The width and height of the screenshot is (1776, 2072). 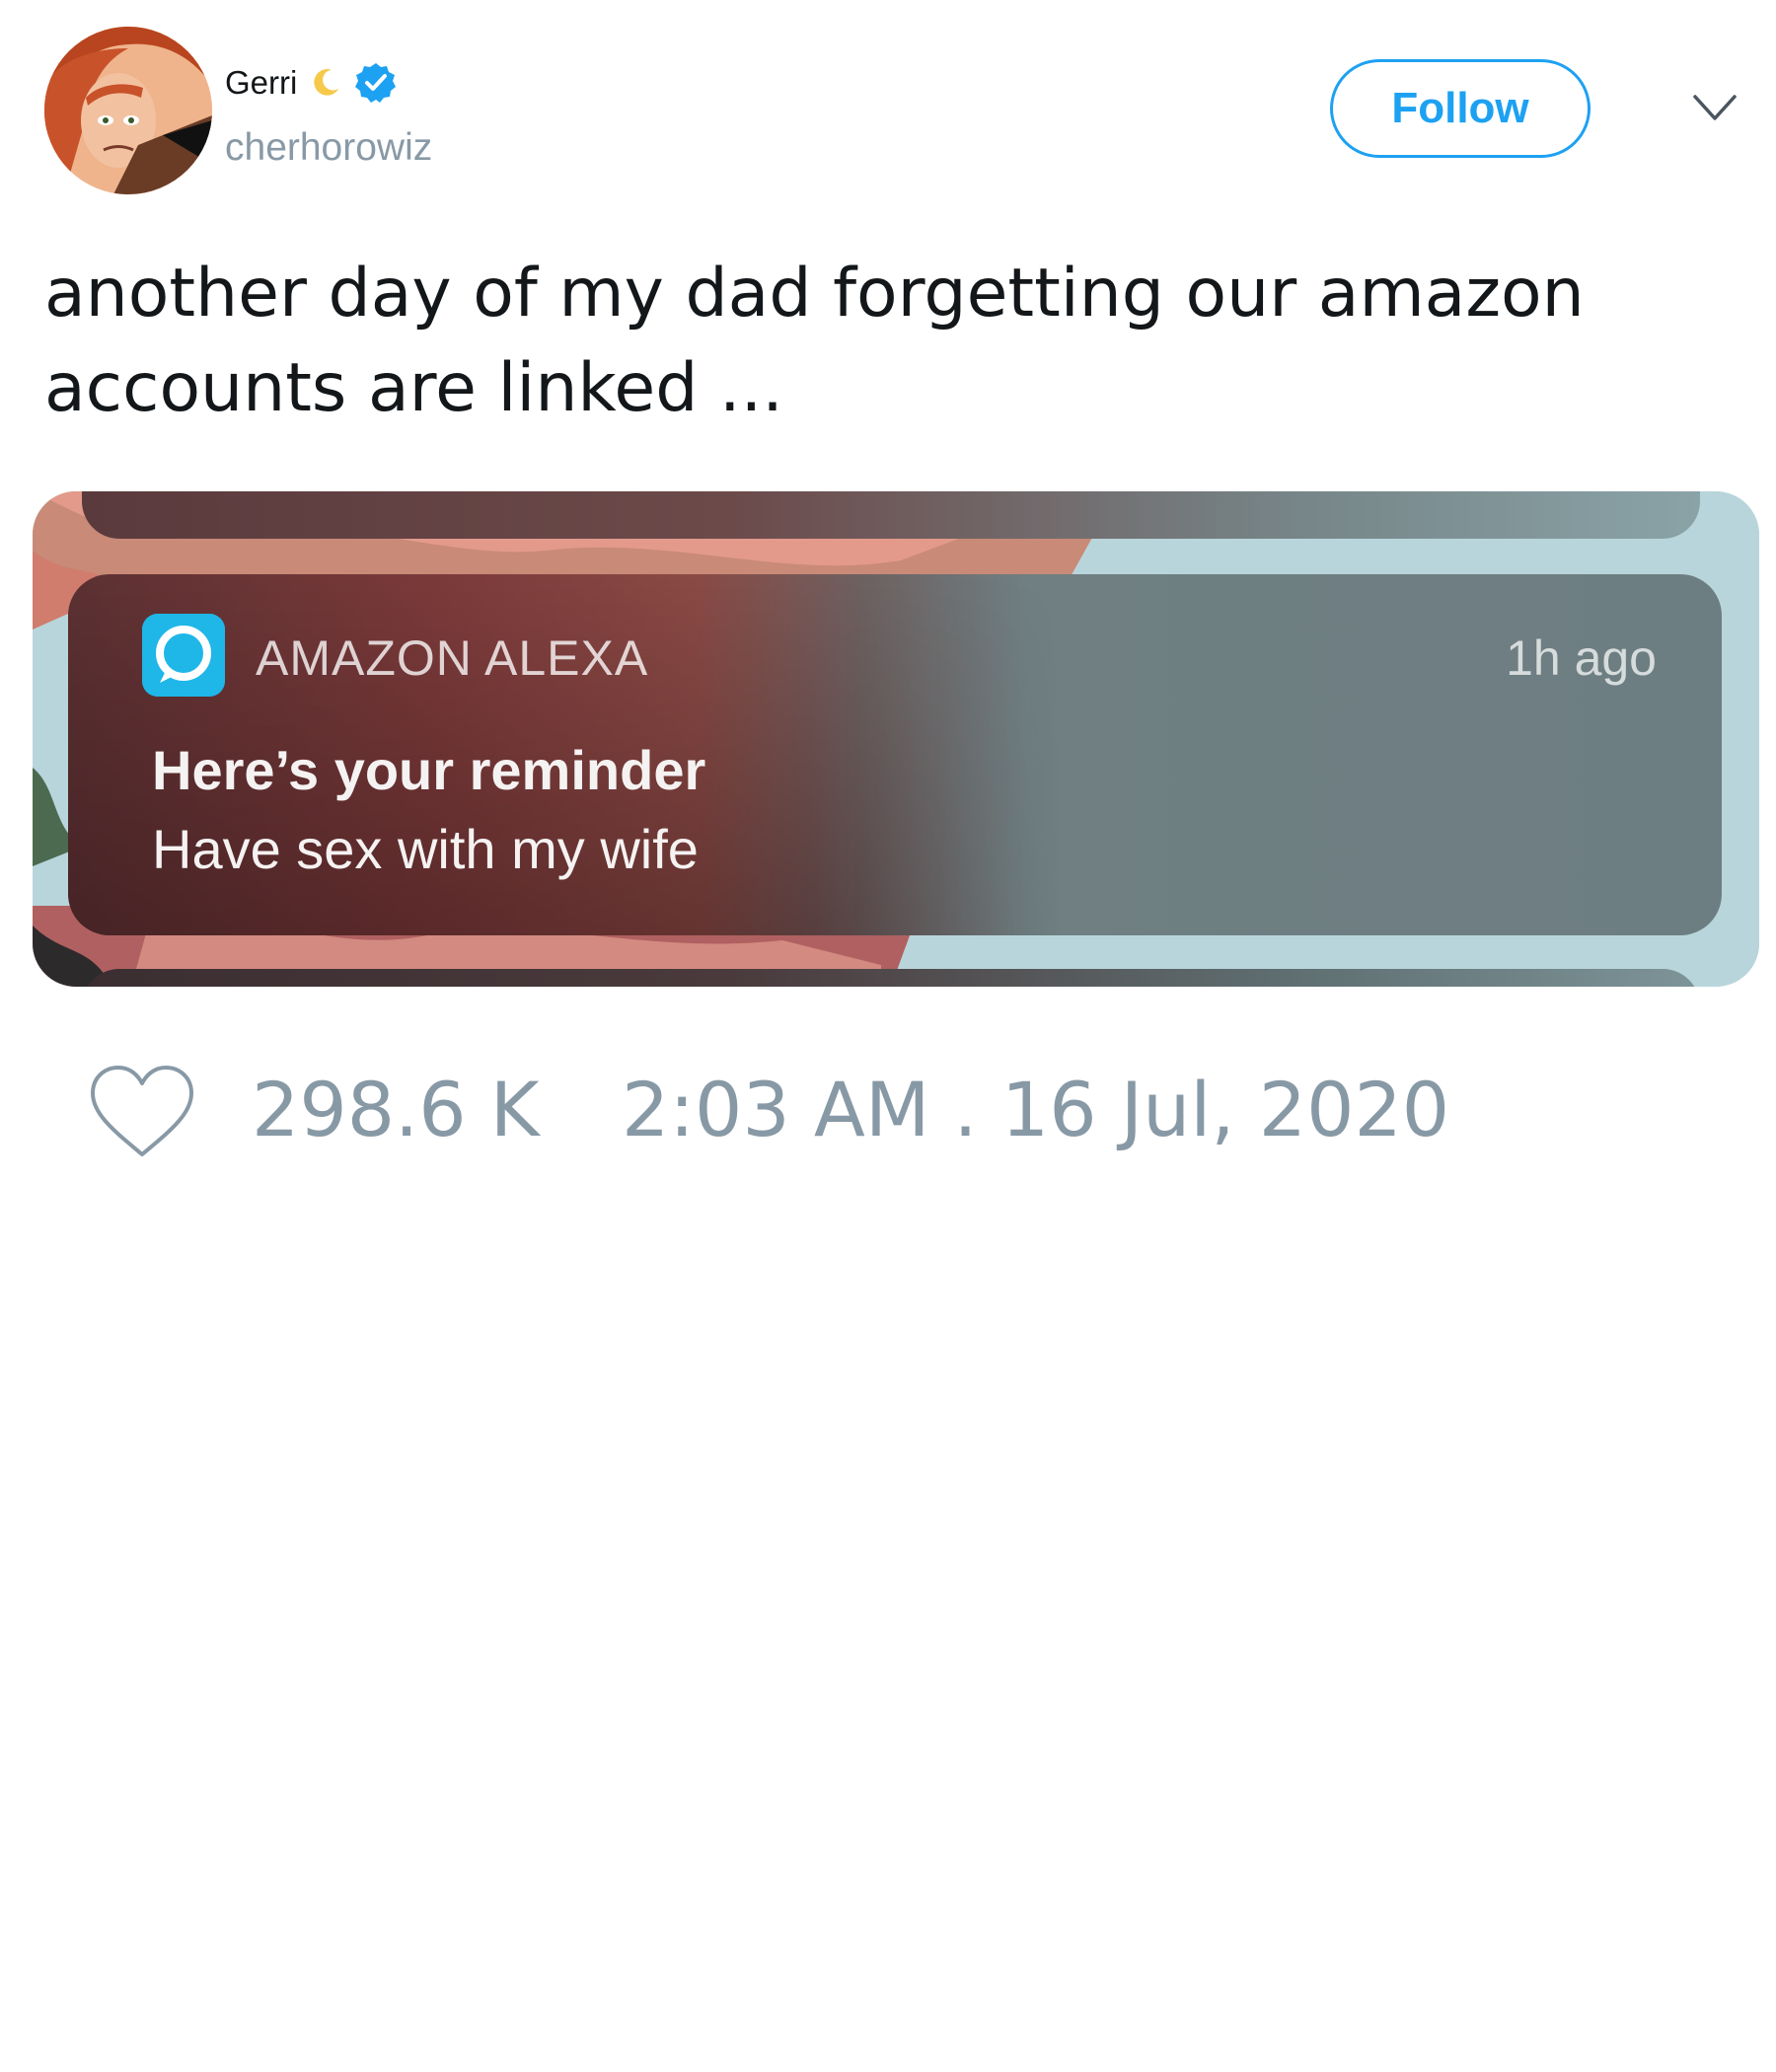 What do you see at coordinates (329, 148) in the screenshot?
I see `user-handle: cherhorowiz` at bounding box center [329, 148].